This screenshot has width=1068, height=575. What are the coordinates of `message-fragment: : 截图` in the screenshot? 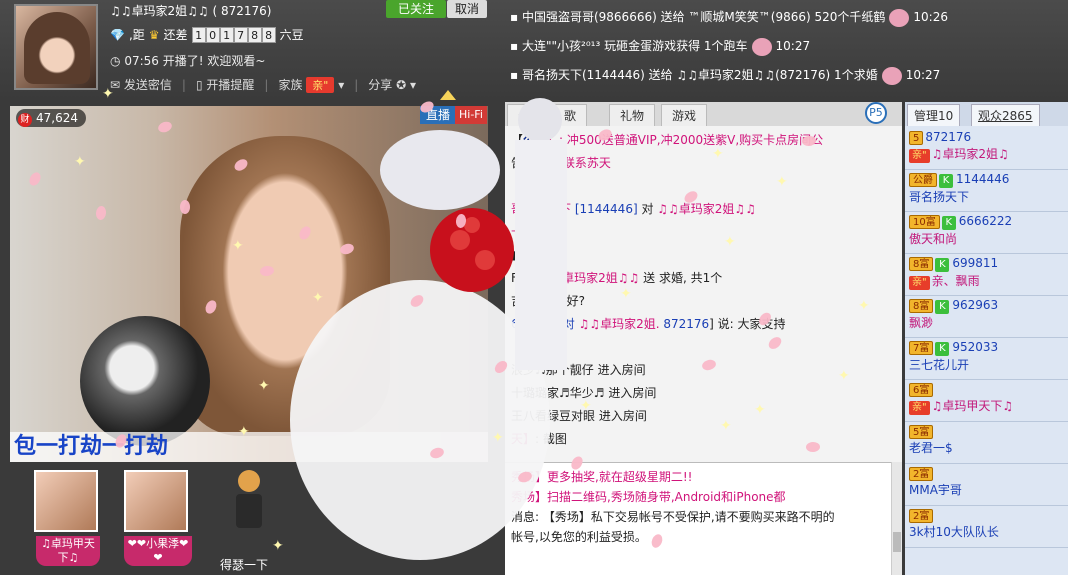 It's located at (551, 439).